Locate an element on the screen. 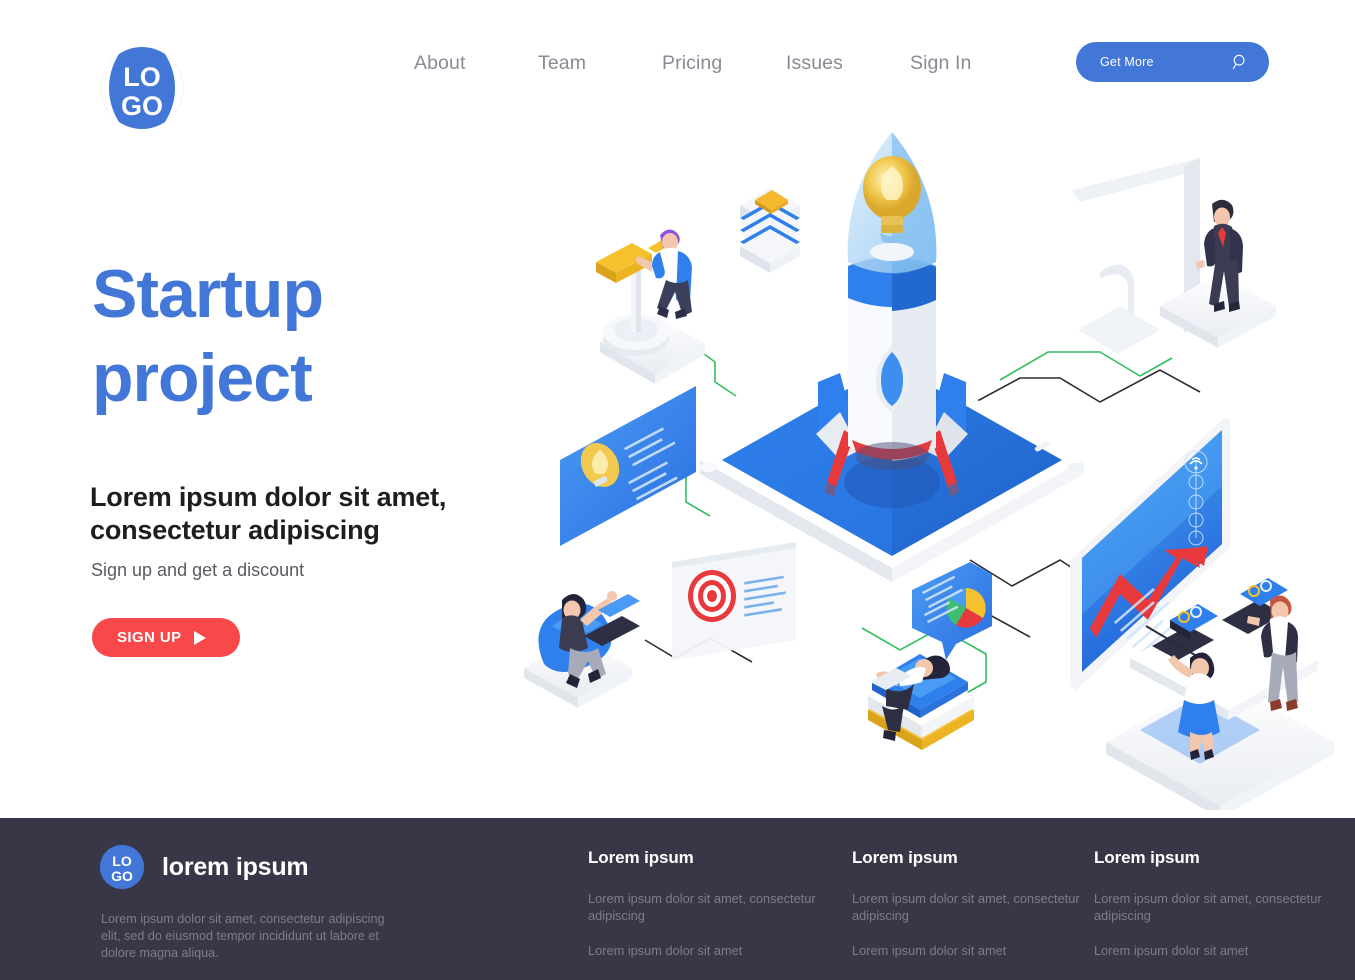 The image size is (1355, 980). footer-logo-mark: LO GO is located at coordinates (122, 867).